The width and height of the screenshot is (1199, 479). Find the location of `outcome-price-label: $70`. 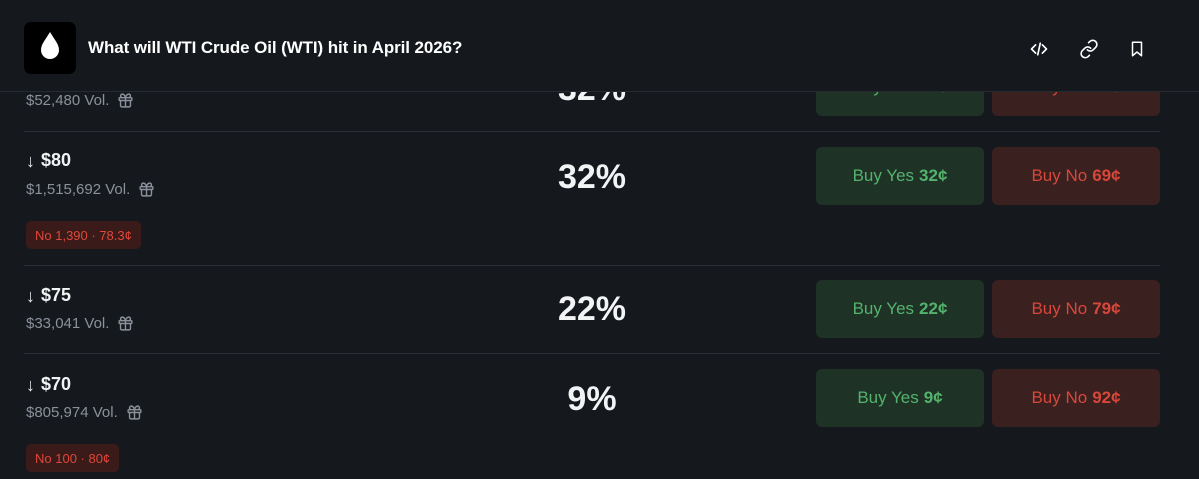

outcome-price-label: $70 is located at coordinates (56, 384).